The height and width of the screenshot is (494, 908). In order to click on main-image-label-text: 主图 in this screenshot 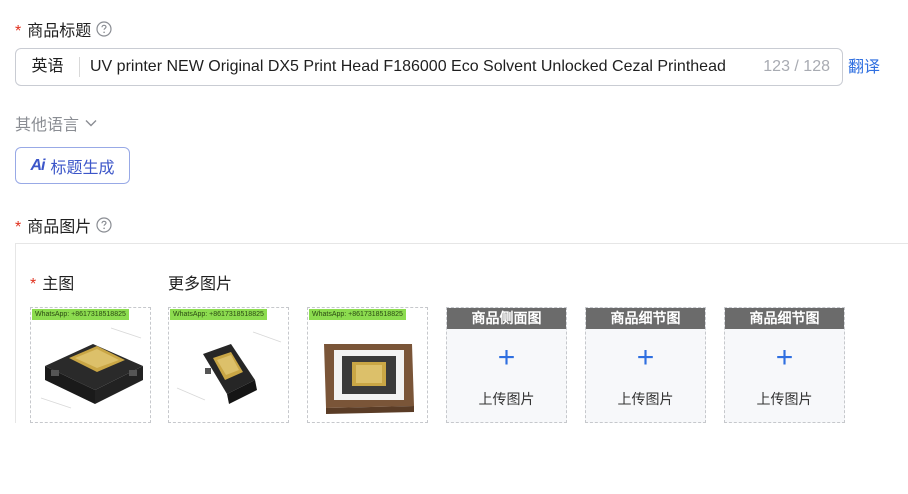, I will do `click(58, 284)`.